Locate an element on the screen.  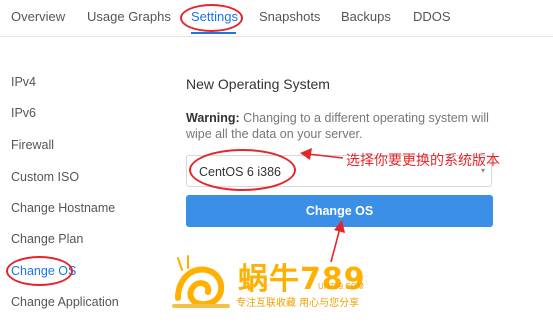
annotation-text: 选择你要更换的系统版本 is located at coordinates (423, 161).